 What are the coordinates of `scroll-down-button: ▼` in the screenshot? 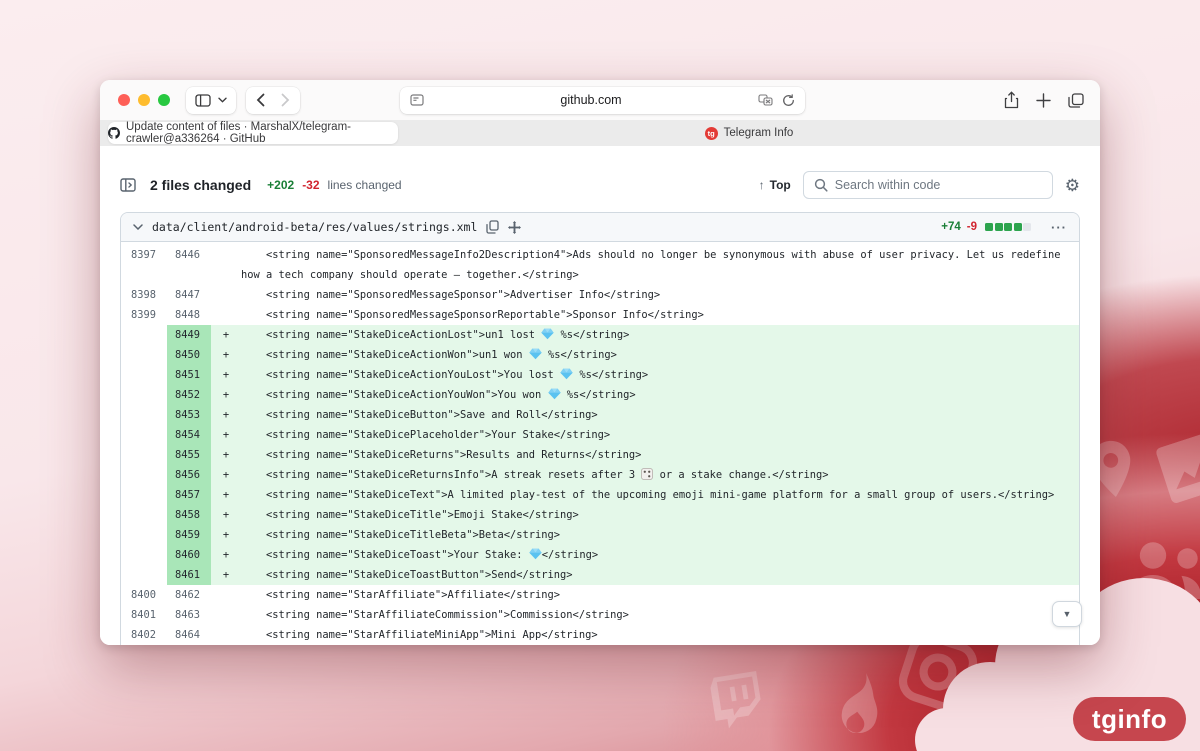 It's located at (1067, 614).